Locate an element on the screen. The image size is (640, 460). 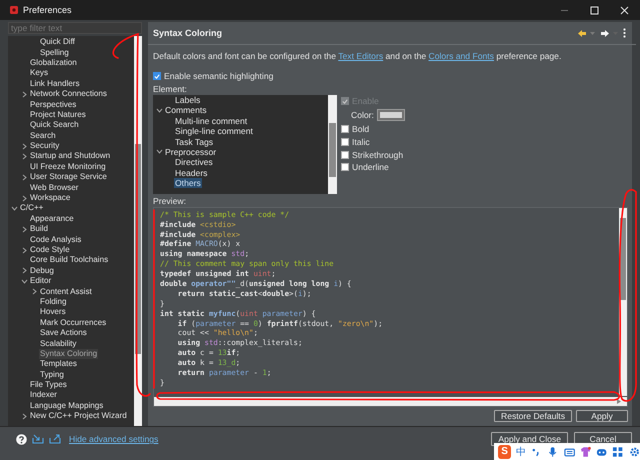
tree-item: Save Actions is located at coordinates (63, 333).